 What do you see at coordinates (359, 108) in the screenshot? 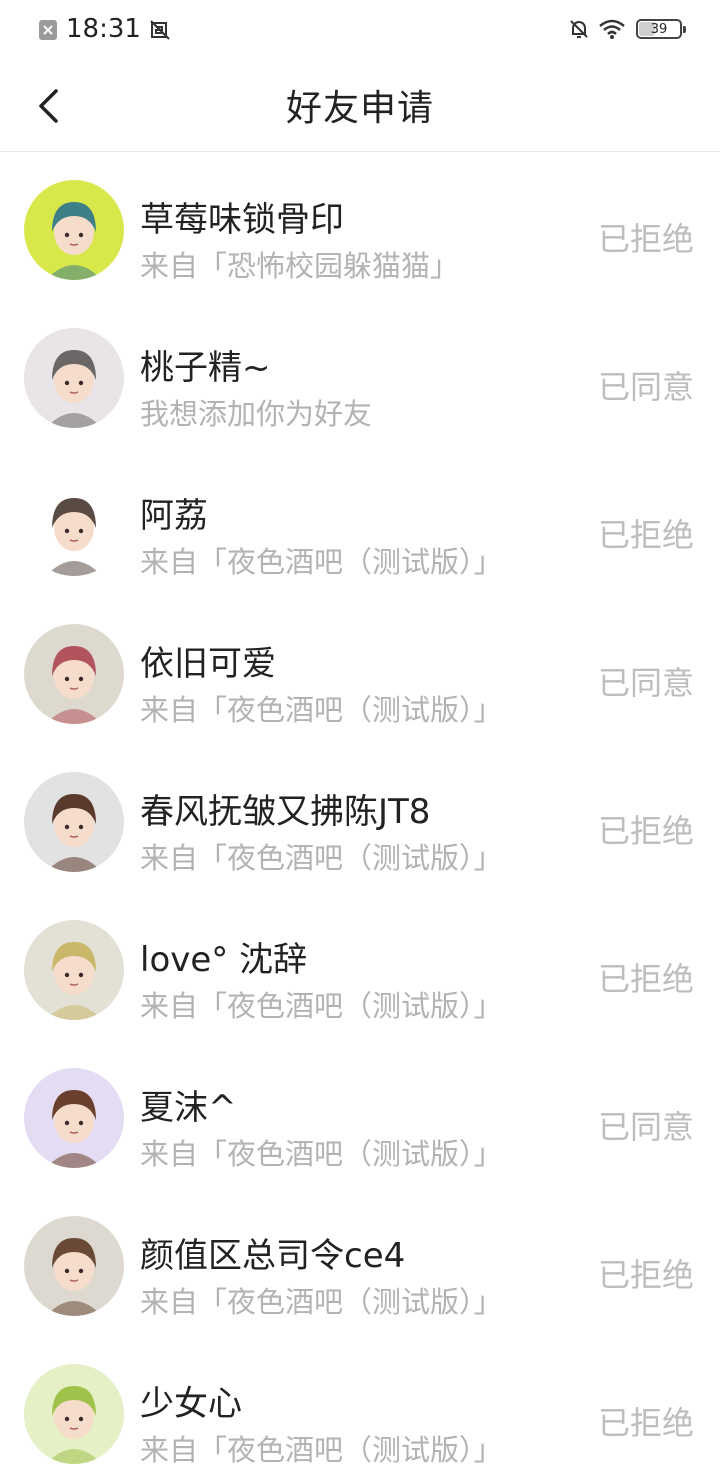
I see `page-title: 好友申请` at bounding box center [359, 108].